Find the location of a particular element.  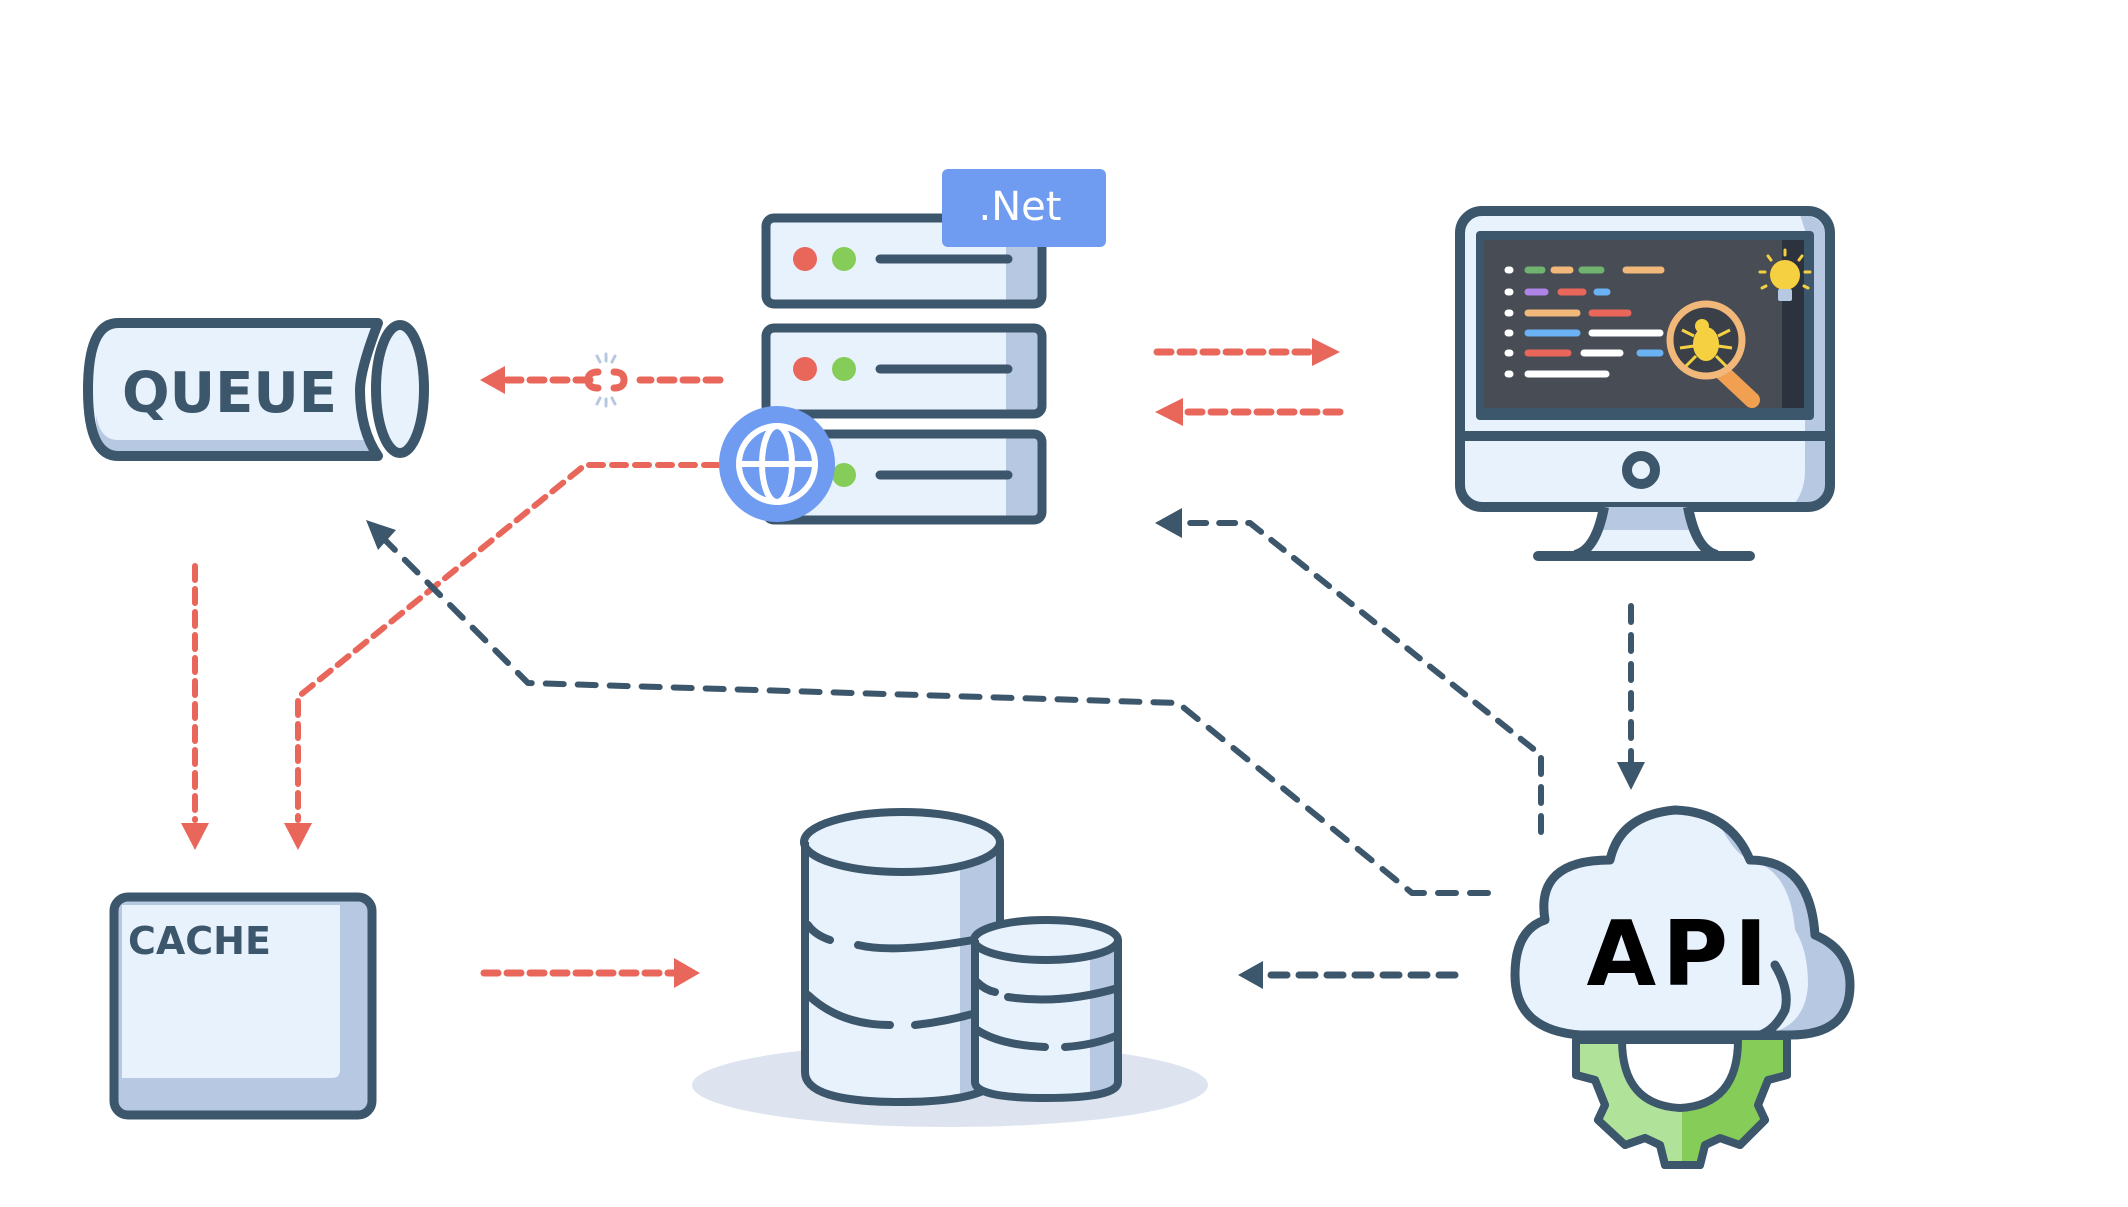

edge-monitor-to-server is located at coordinates (1249, 412).